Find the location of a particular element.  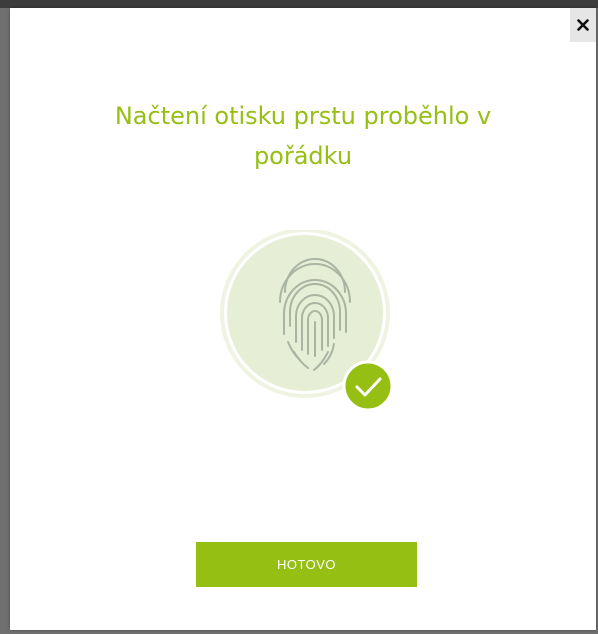

close-button is located at coordinates (583, 25).